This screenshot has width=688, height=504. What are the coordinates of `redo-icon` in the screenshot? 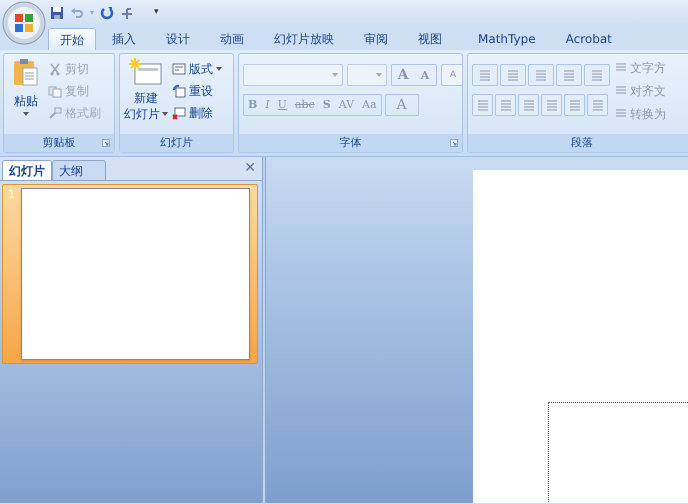 It's located at (107, 13).